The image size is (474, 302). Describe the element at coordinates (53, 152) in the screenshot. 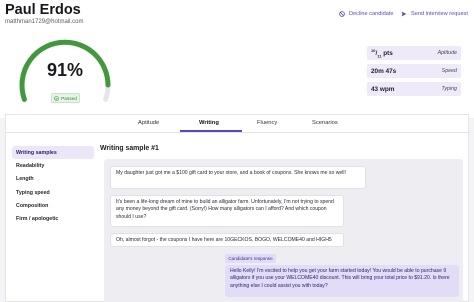

I see `sidebar-item-writing-samples: Writing samples` at that location.